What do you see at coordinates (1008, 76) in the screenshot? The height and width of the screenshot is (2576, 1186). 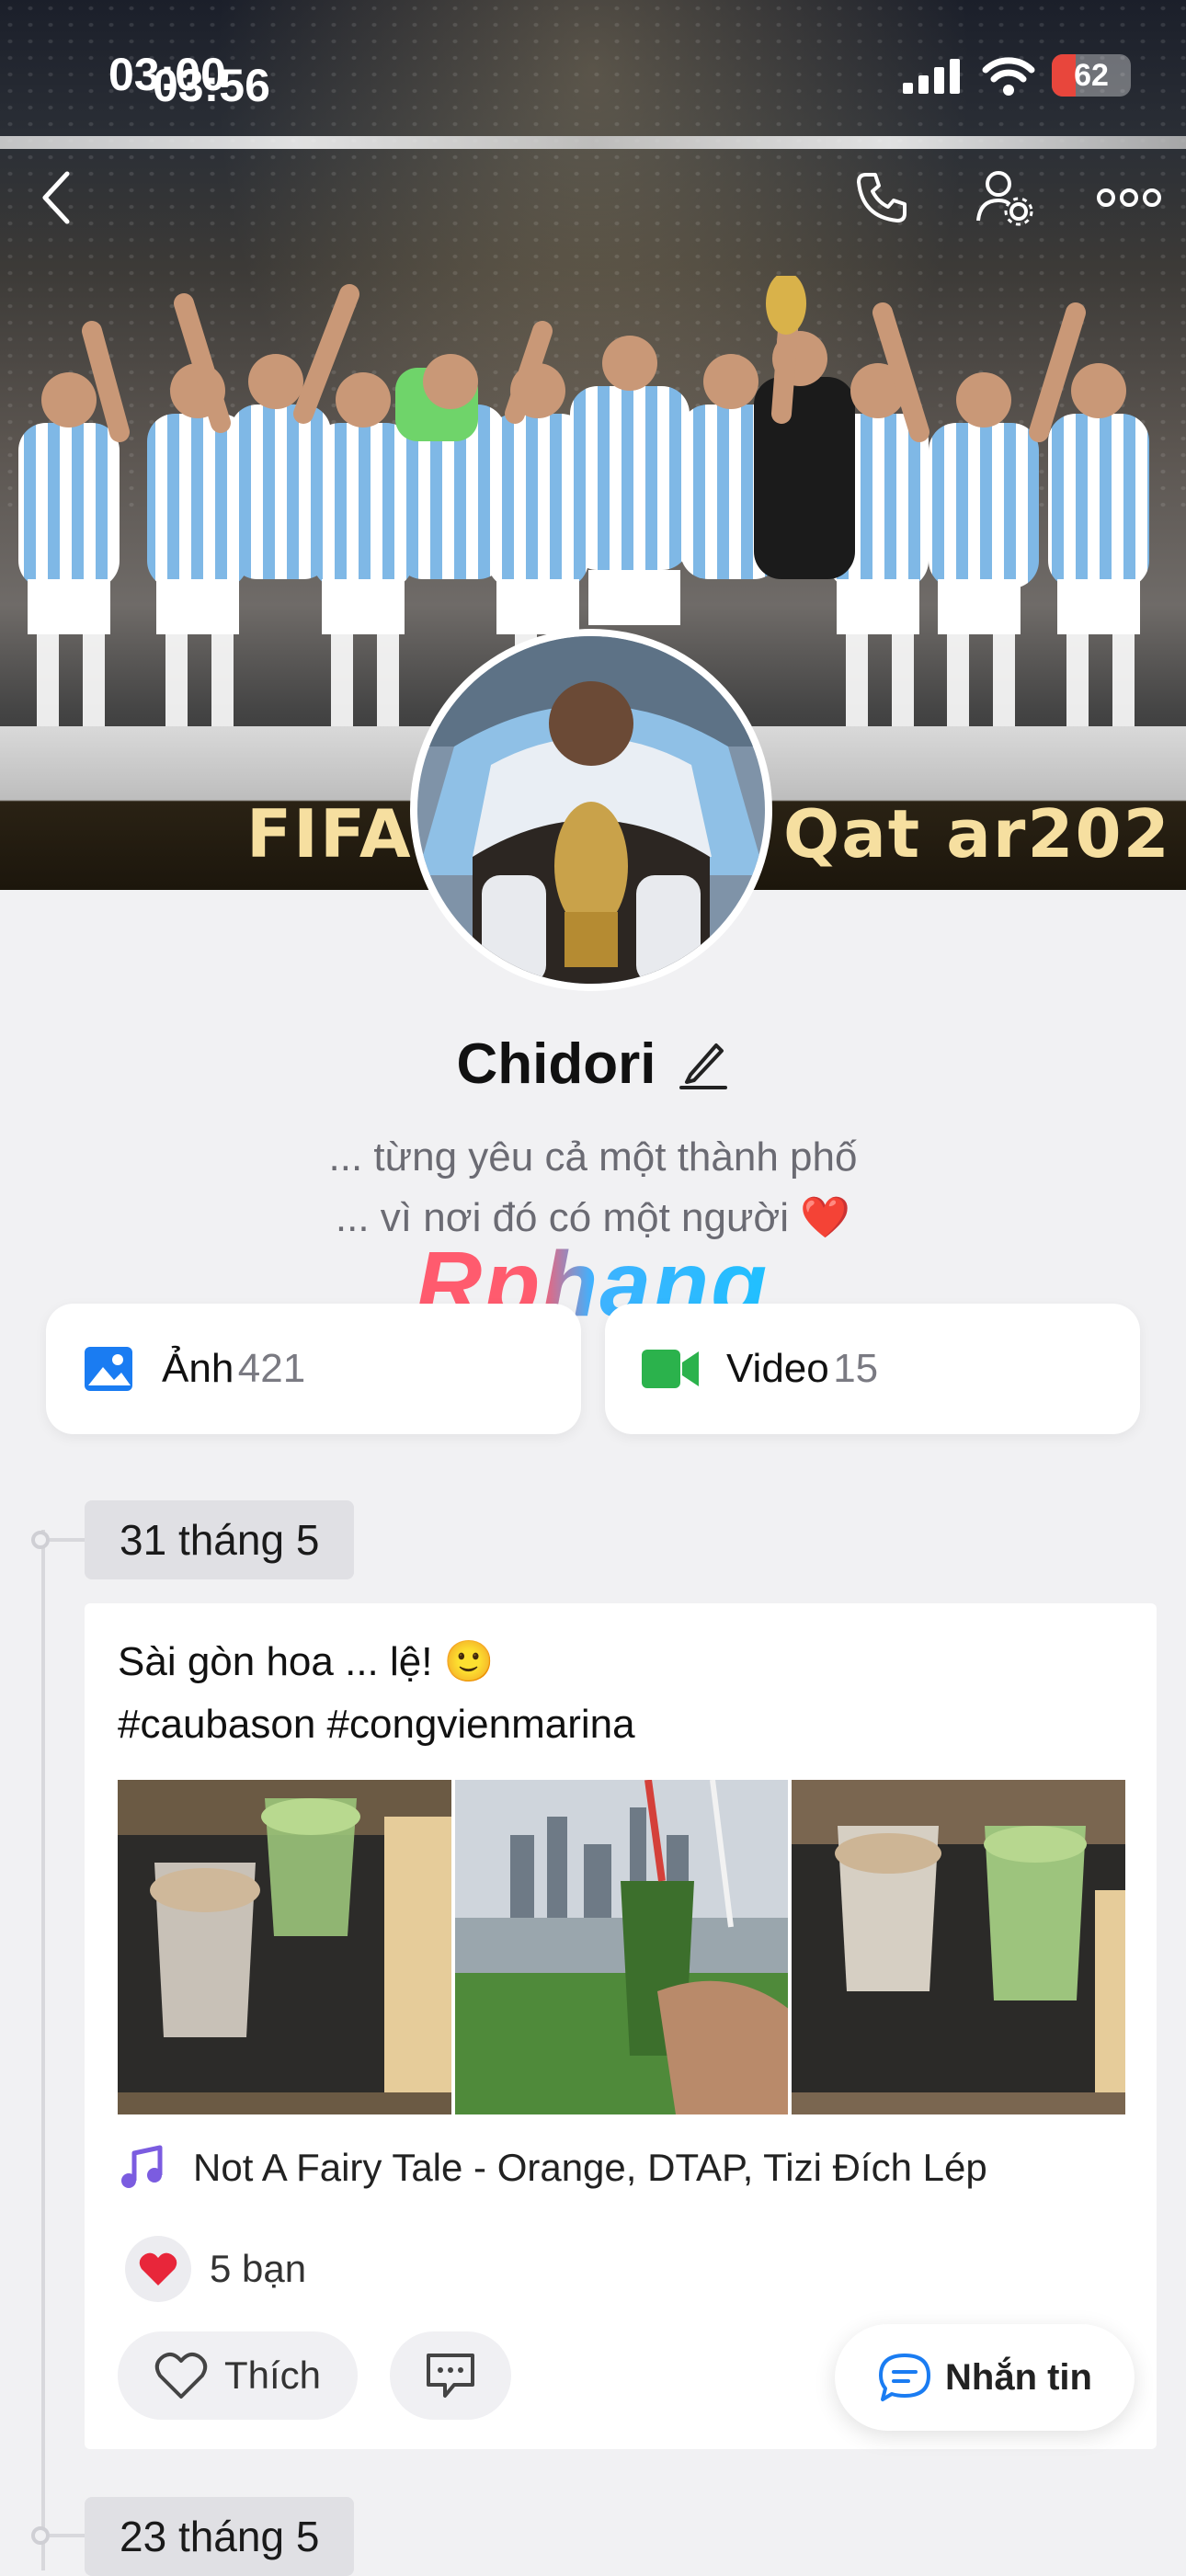 I see `wifi-icon` at bounding box center [1008, 76].